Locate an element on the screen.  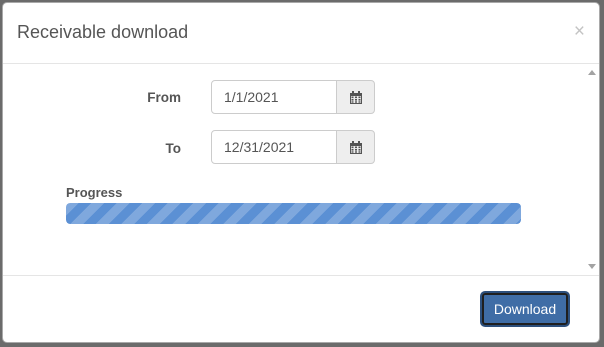
to-calendar-button is located at coordinates (355, 147).